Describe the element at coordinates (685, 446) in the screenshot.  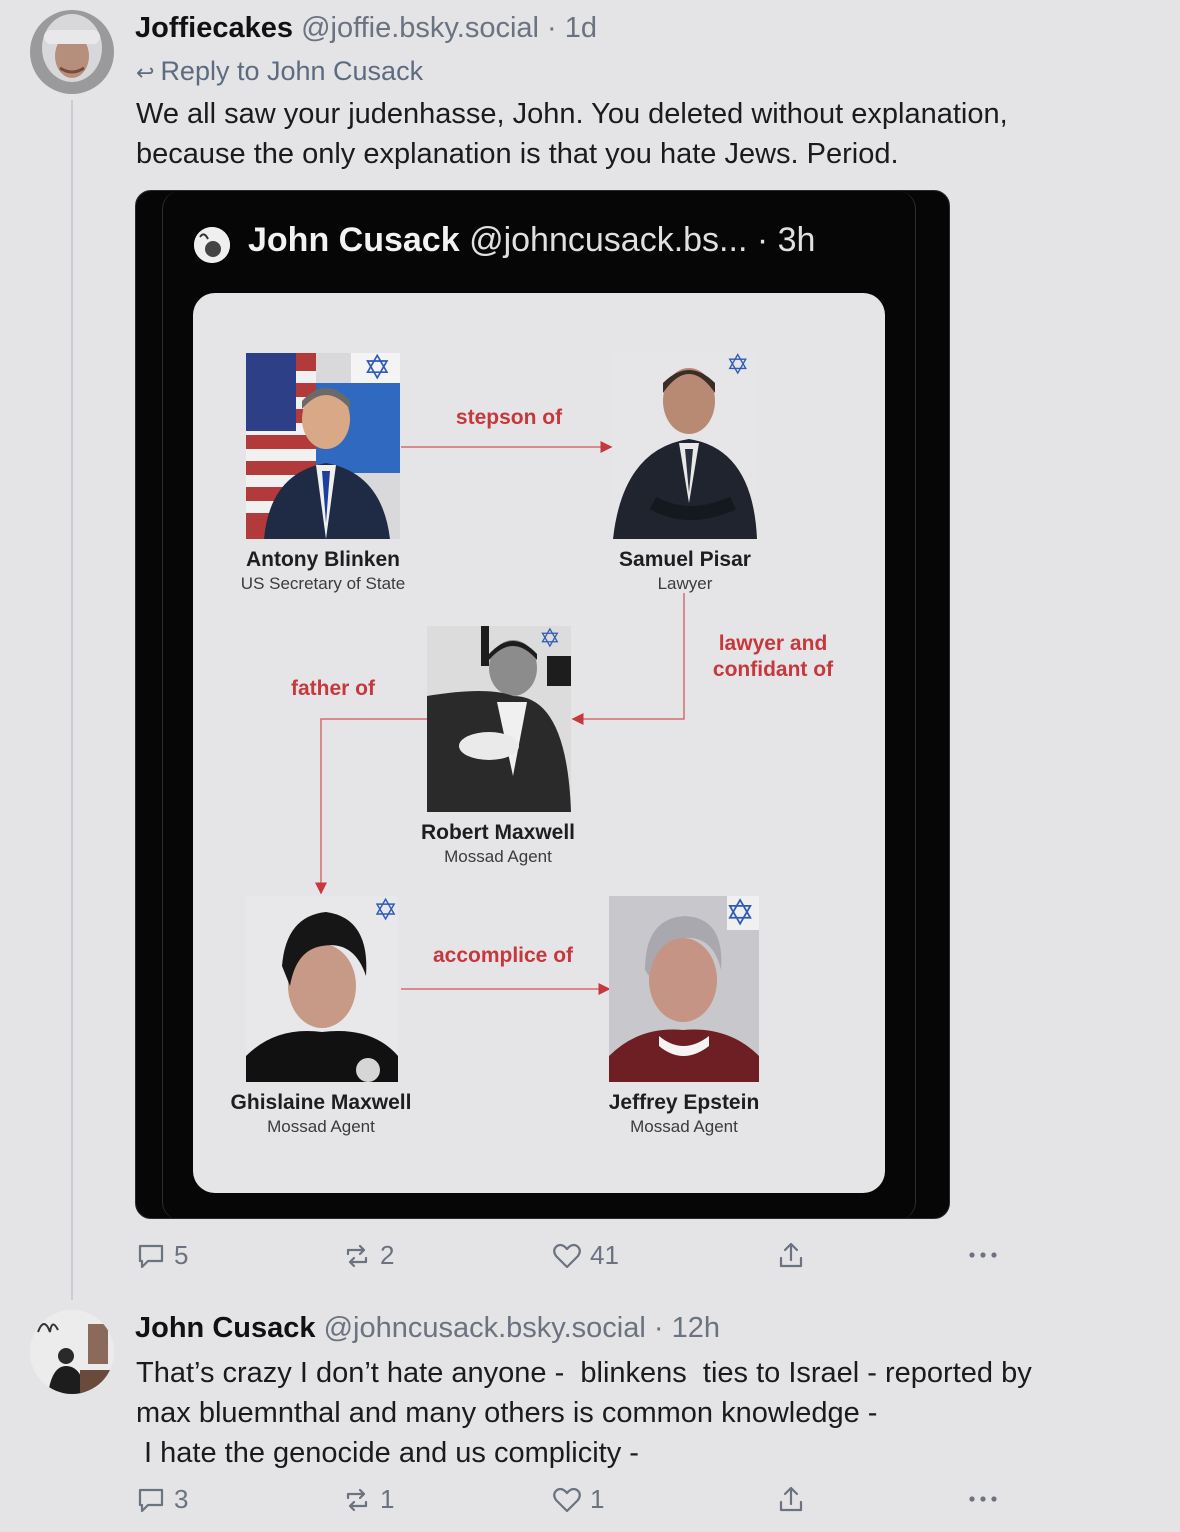
I see `pisar-photo` at that location.